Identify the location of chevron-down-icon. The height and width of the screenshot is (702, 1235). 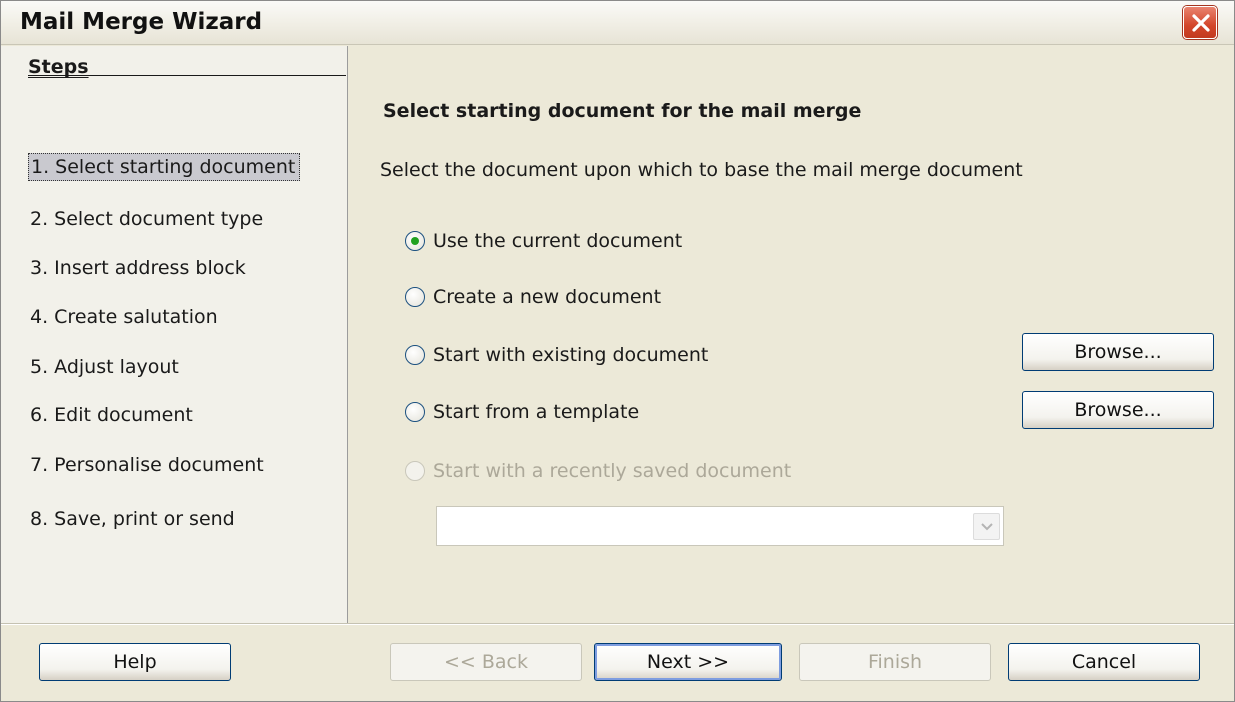
(987, 527).